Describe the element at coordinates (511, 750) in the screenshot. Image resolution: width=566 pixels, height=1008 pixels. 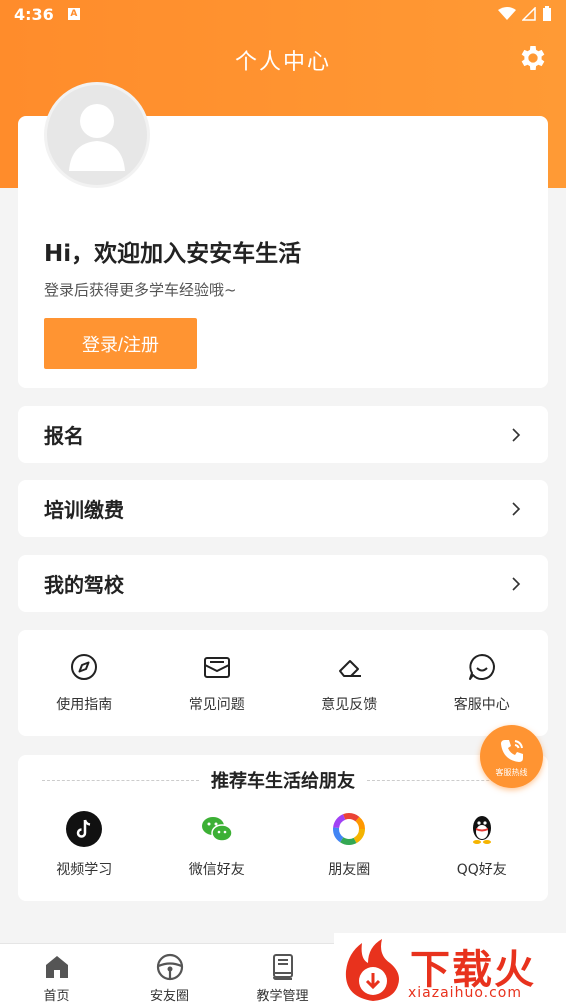
I see `phone-icon` at that location.